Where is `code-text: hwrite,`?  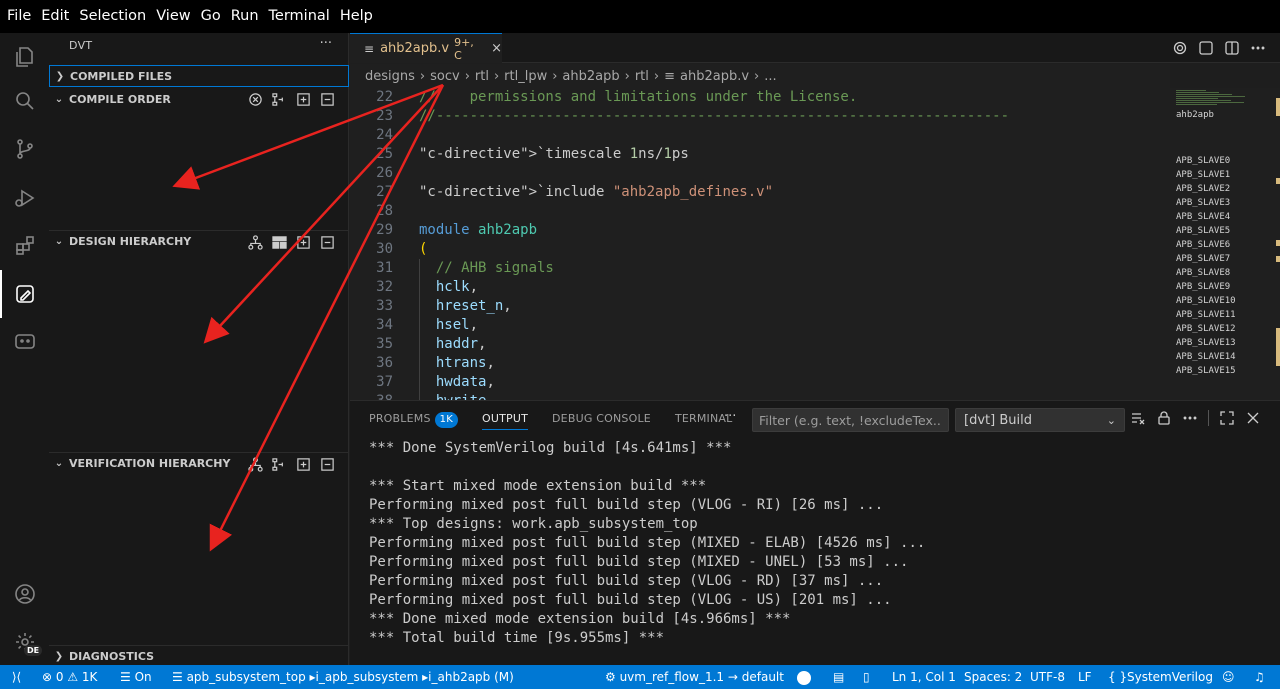
code-text: hwrite, is located at coordinates (457, 396).